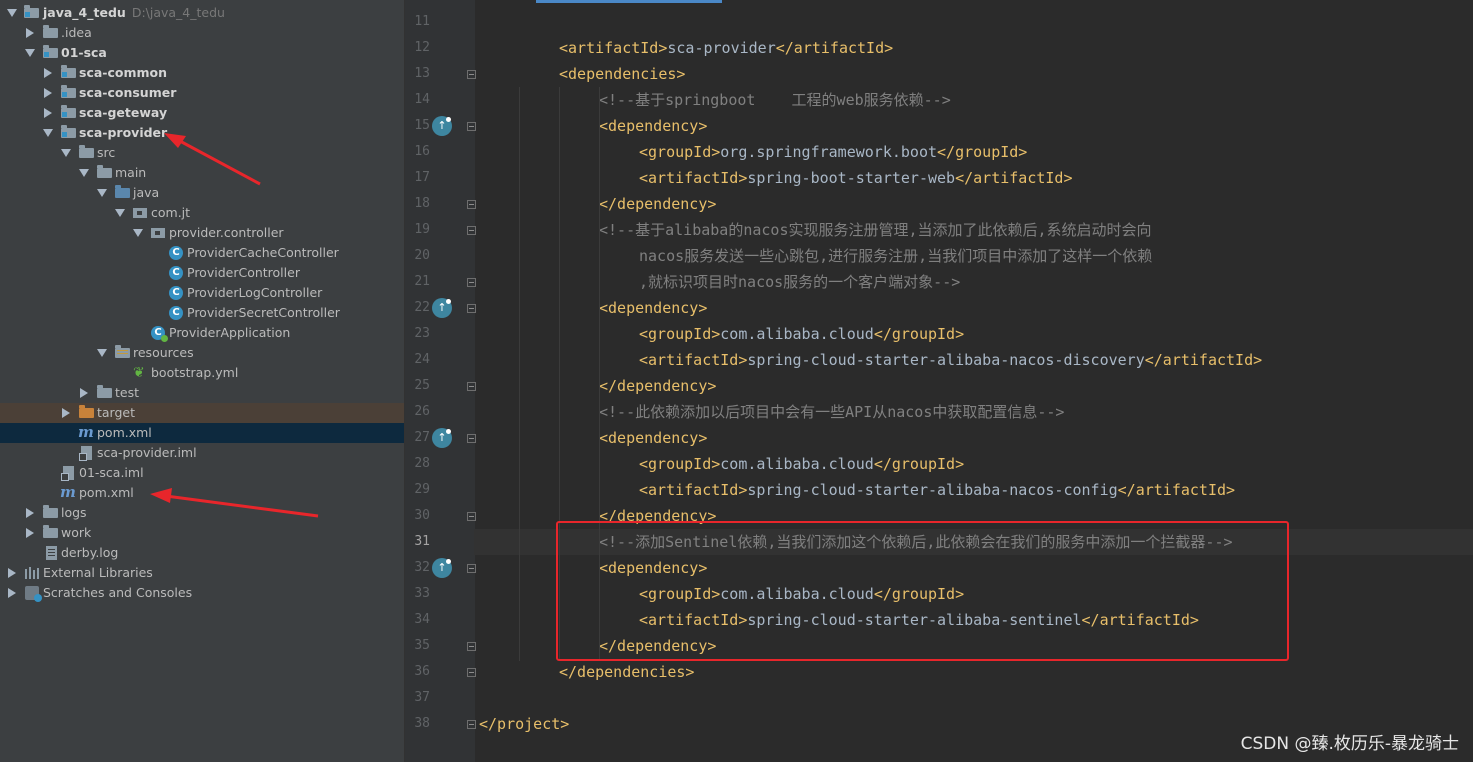 Image resolution: width=1473 pixels, height=762 pixels. I want to click on tree-item-label: pom.xml, so click(106, 492).